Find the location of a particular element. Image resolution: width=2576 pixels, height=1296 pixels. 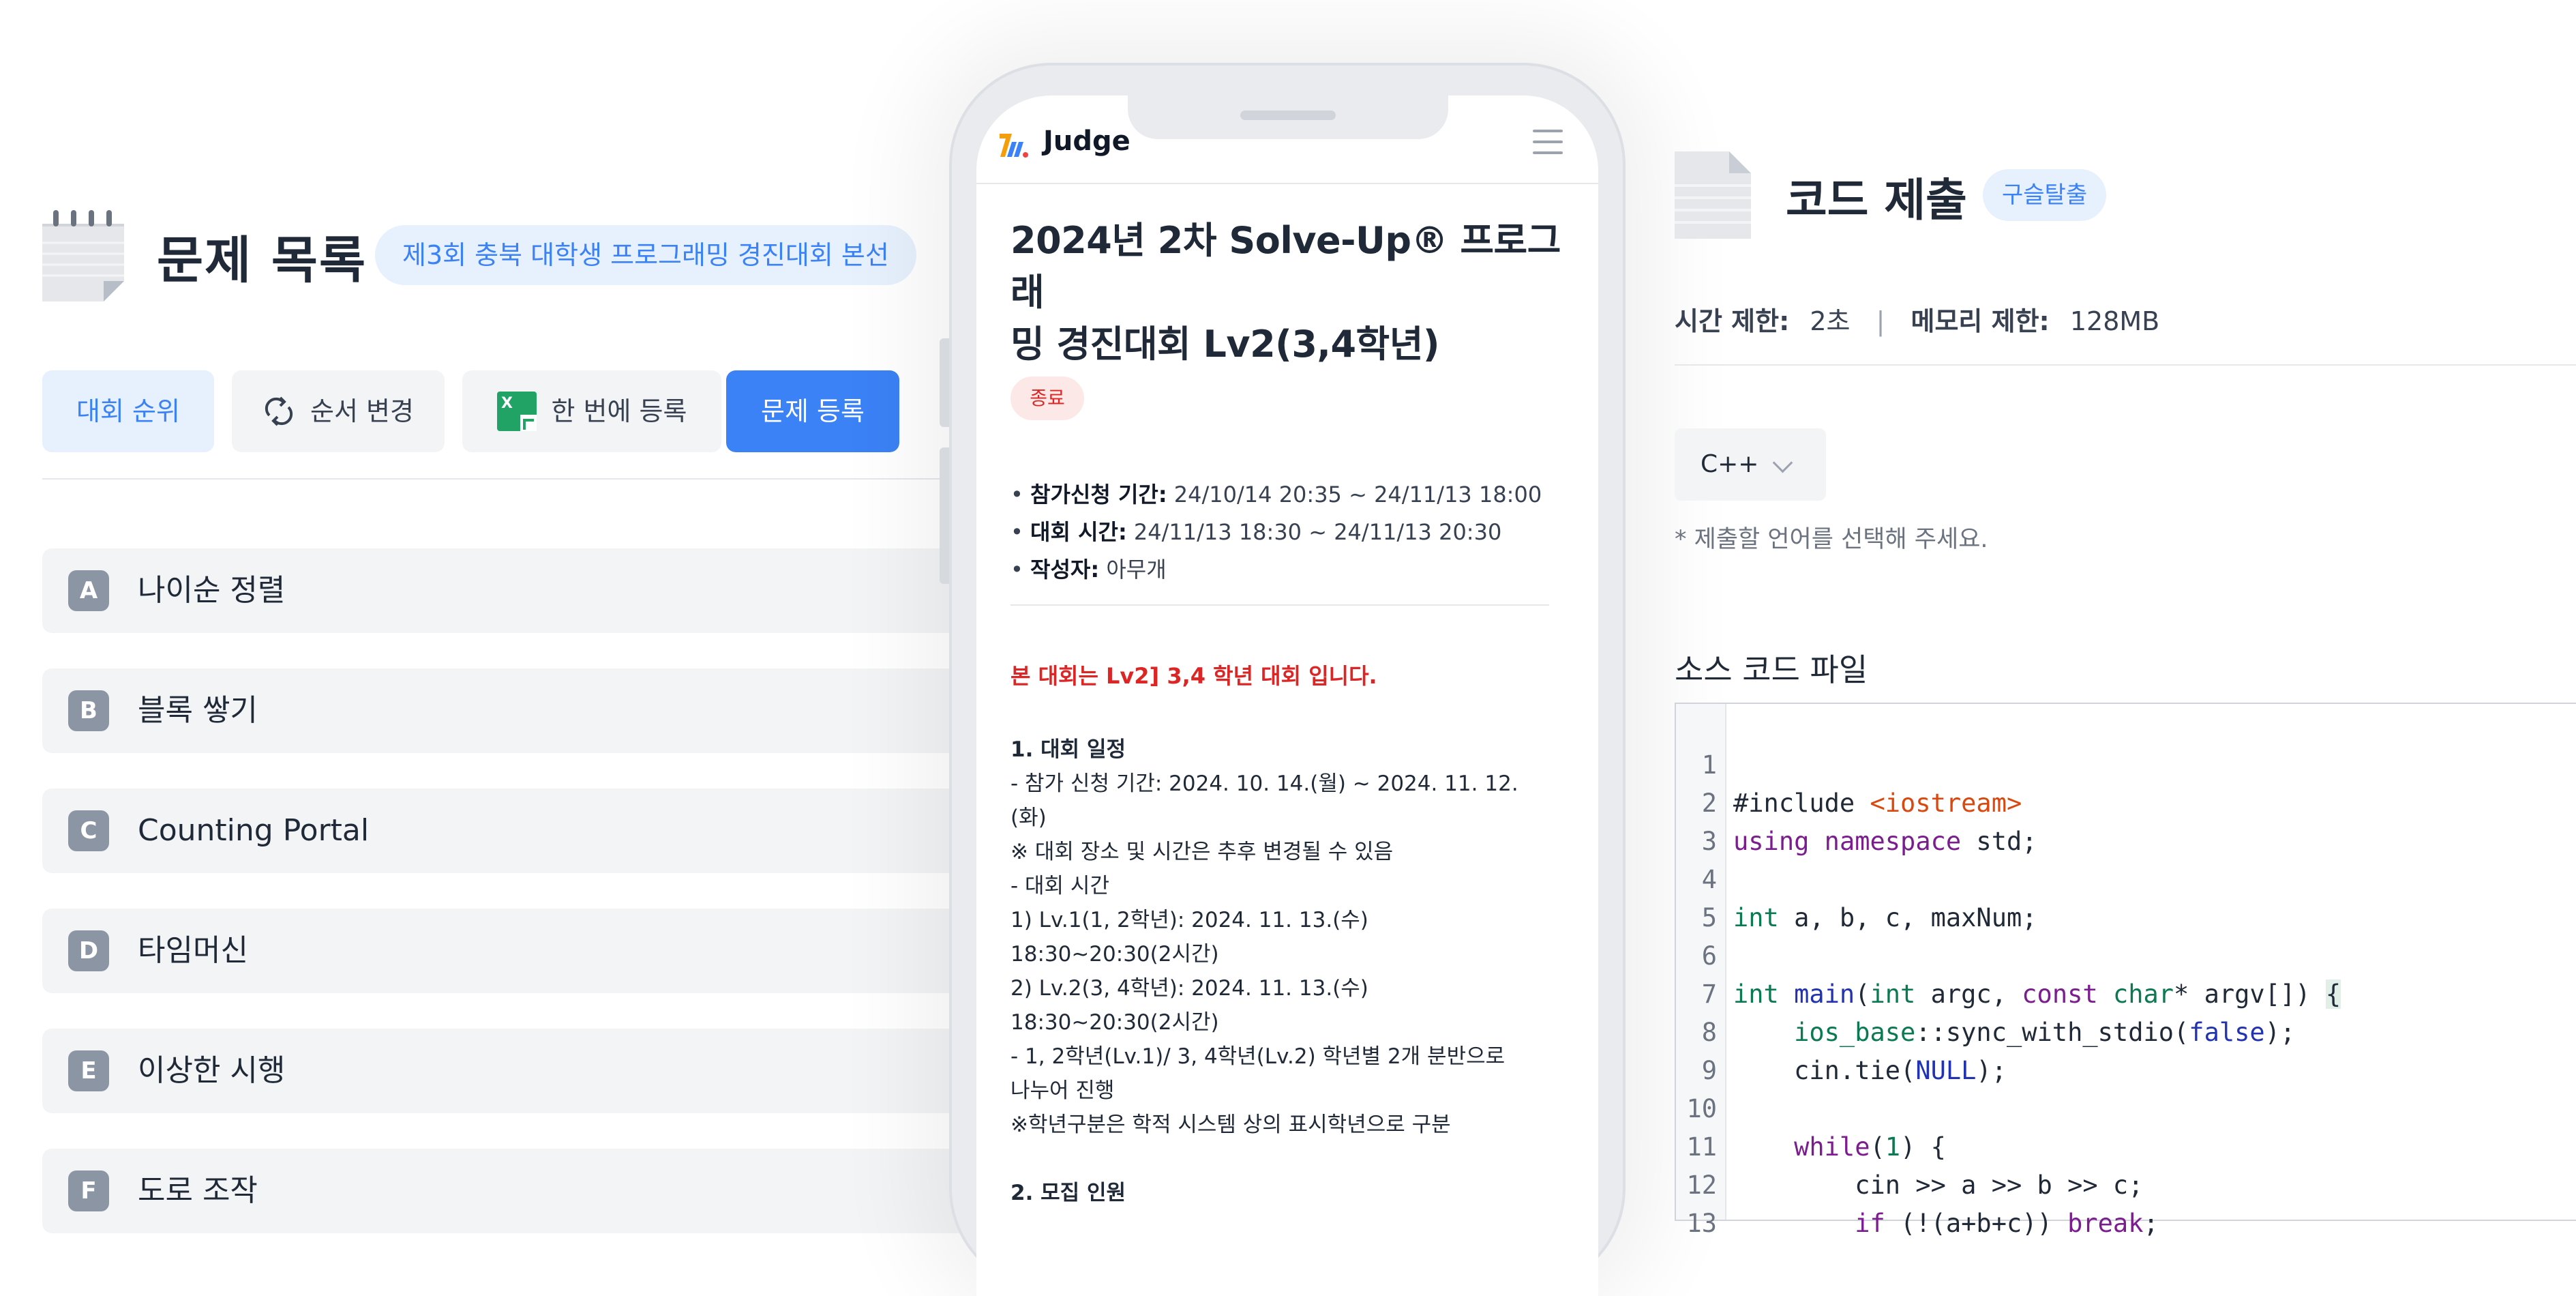

source-file-label: 소스 코드 파일 is located at coordinates (1771, 670).